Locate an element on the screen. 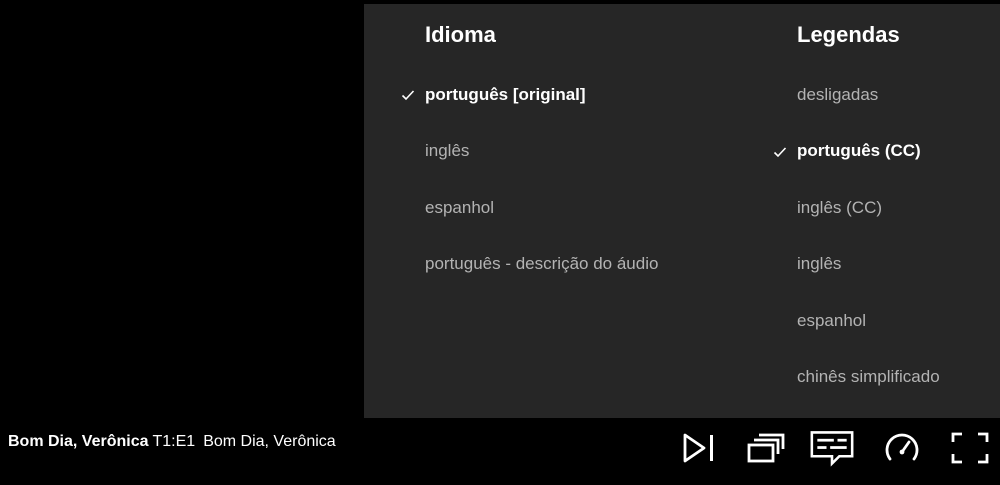 The width and height of the screenshot is (1000, 485). fullscreen-button is located at coordinates (970, 448).